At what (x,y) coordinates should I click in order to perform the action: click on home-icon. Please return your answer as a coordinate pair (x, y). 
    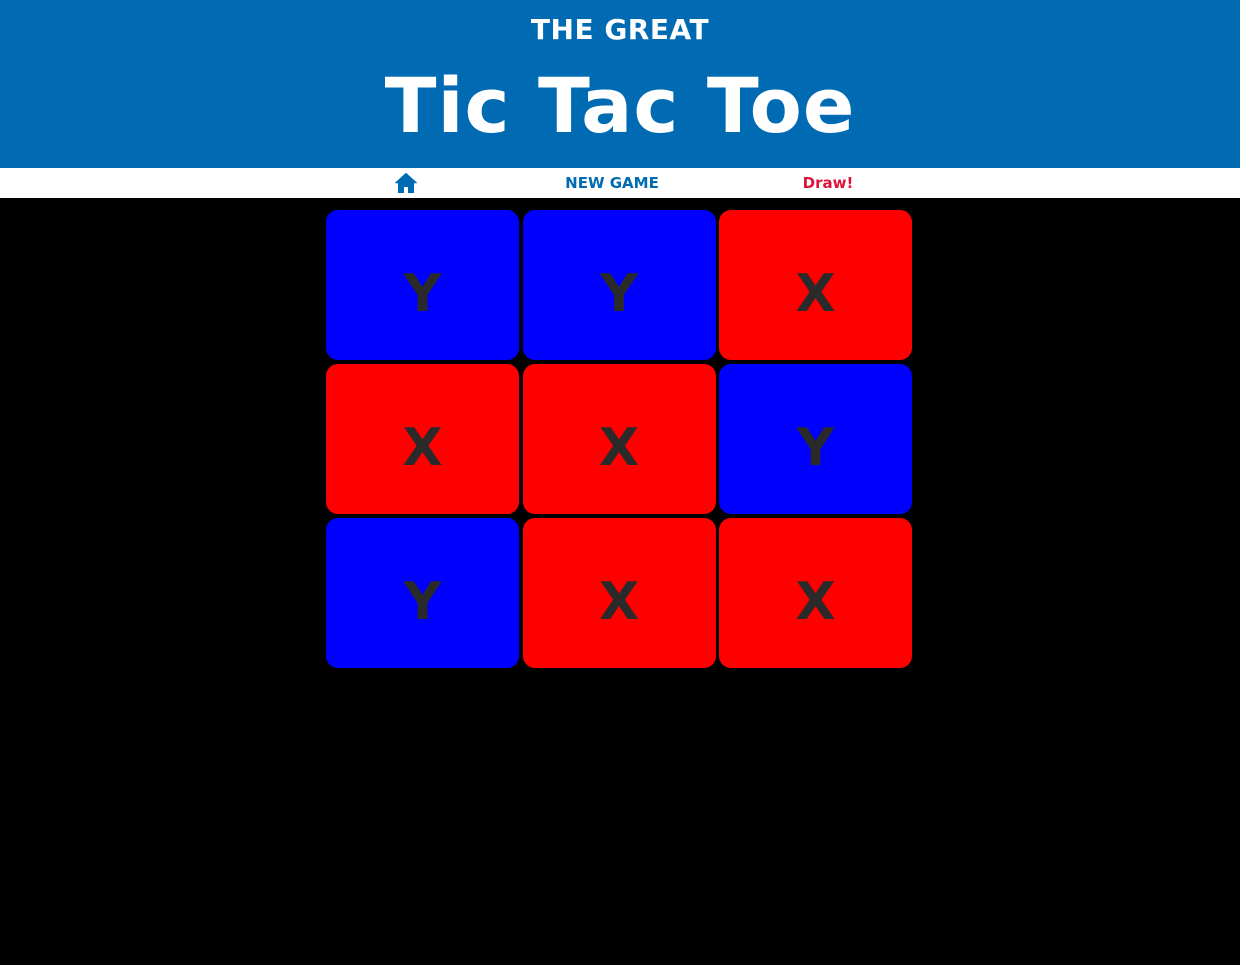
    Looking at the image, I should click on (406, 183).